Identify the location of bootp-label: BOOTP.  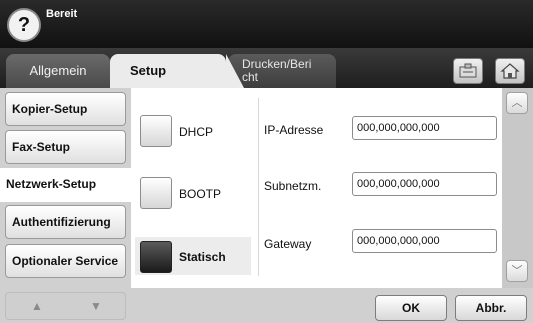
(200, 194).